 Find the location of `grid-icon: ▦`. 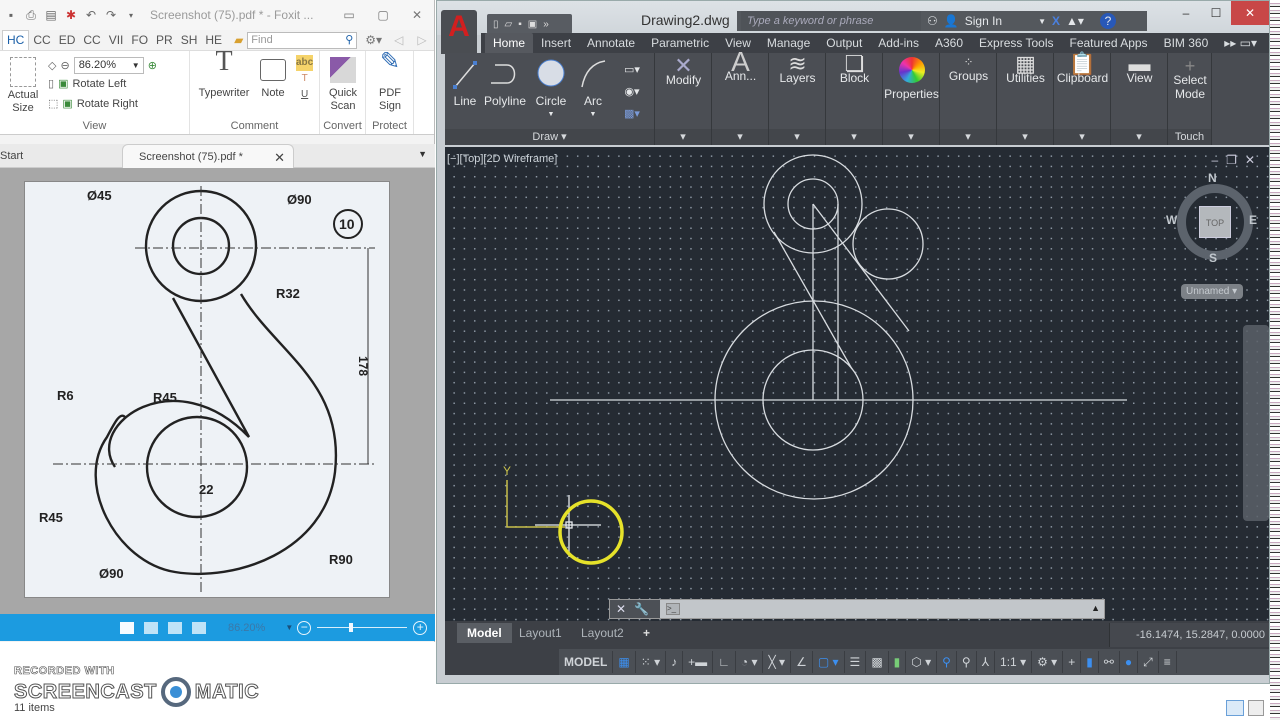

grid-icon: ▦ is located at coordinates (624, 662).